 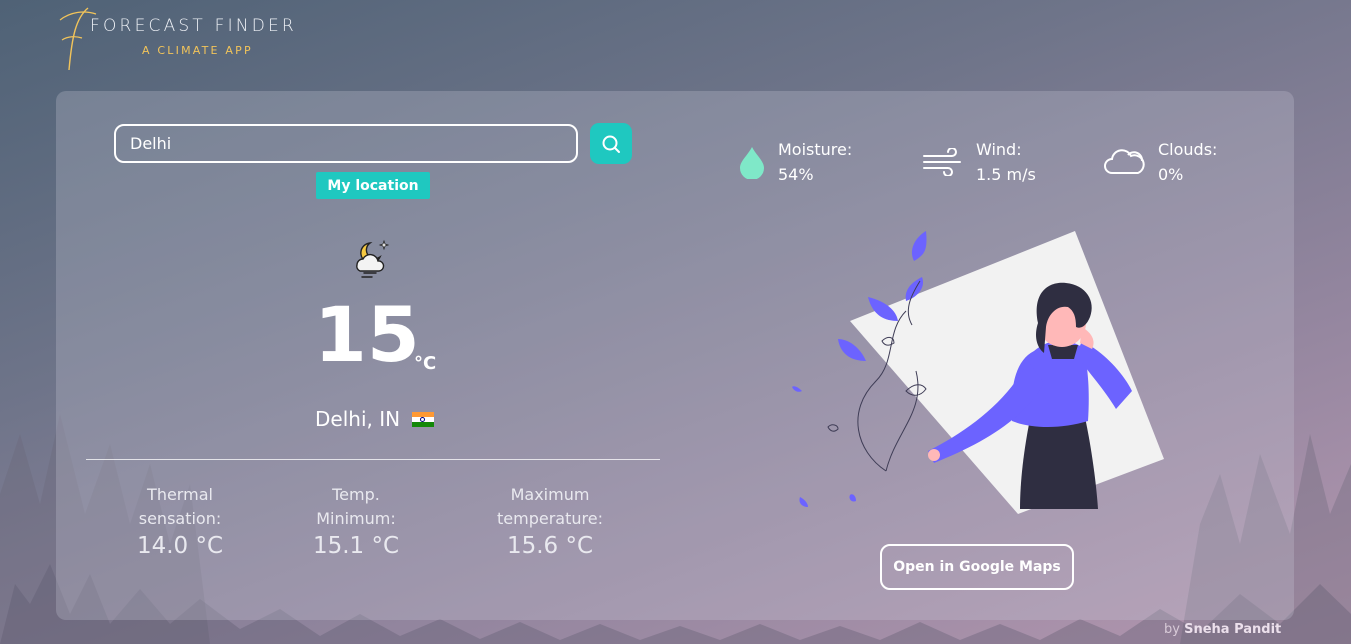 I want to click on cloud-icon, so click(x=1124, y=161).